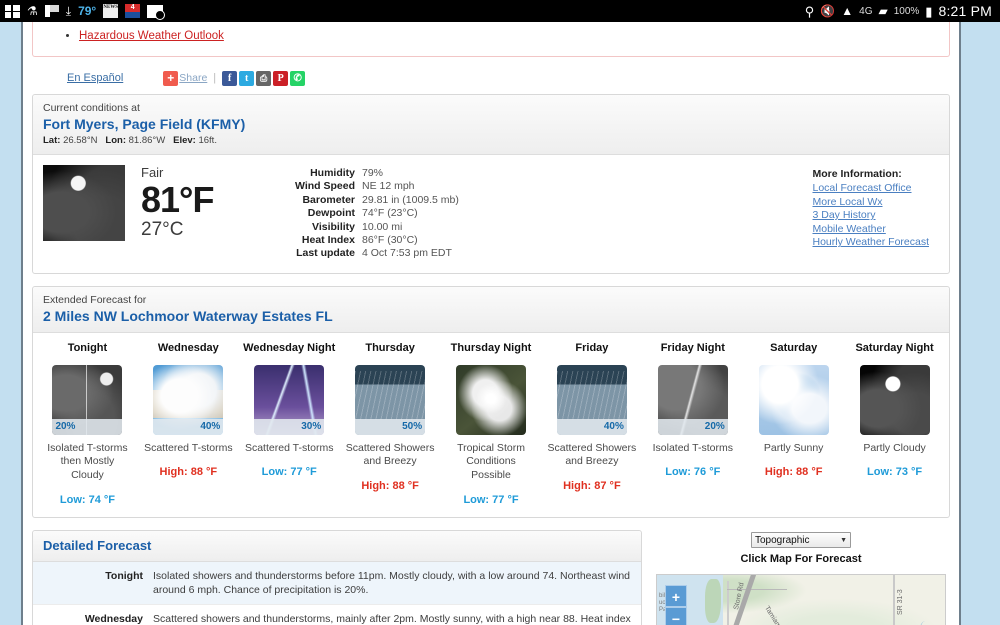 The height and width of the screenshot is (625, 1000). Describe the element at coordinates (289, 472) in the screenshot. I see `forecast-temperature: Low: 77 °F` at that location.